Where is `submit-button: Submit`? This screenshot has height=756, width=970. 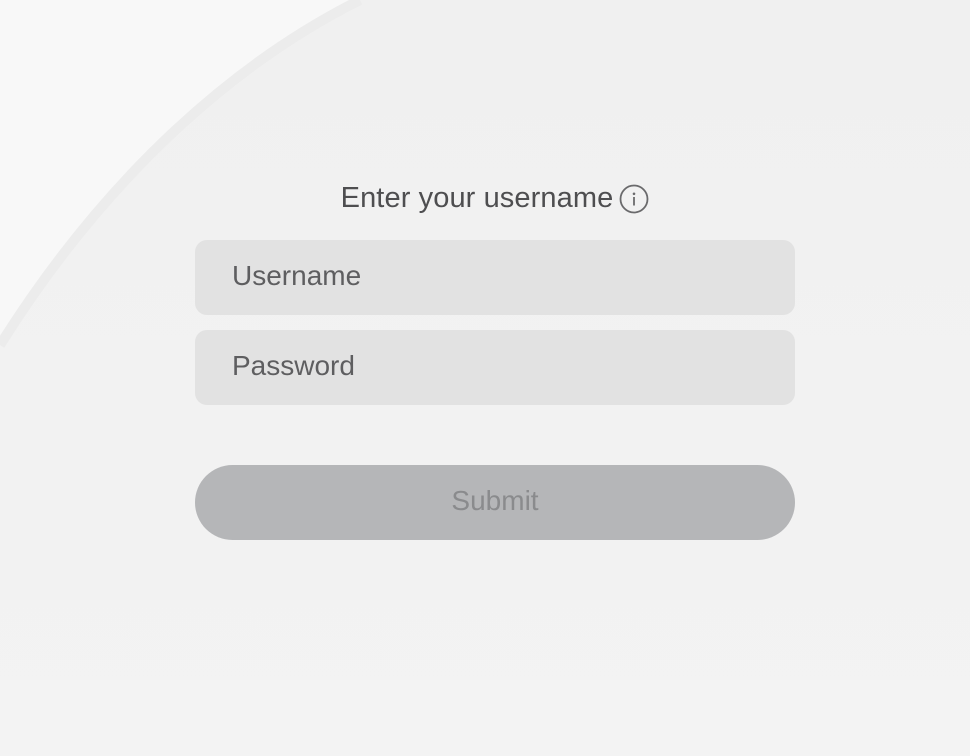 submit-button: Submit is located at coordinates (495, 502).